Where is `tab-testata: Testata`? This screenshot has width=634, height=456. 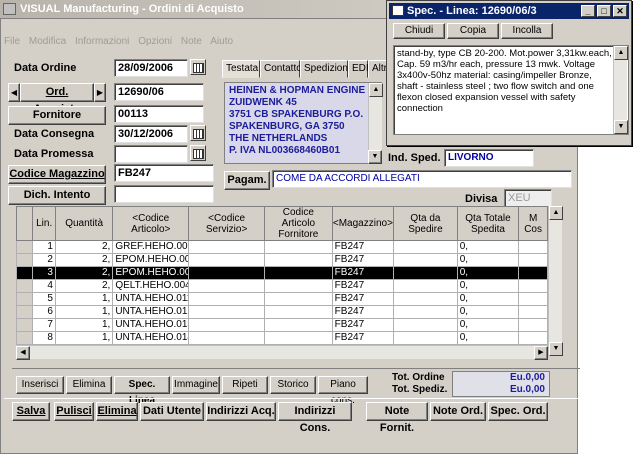
tab-testata: Testata is located at coordinates (241, 69).